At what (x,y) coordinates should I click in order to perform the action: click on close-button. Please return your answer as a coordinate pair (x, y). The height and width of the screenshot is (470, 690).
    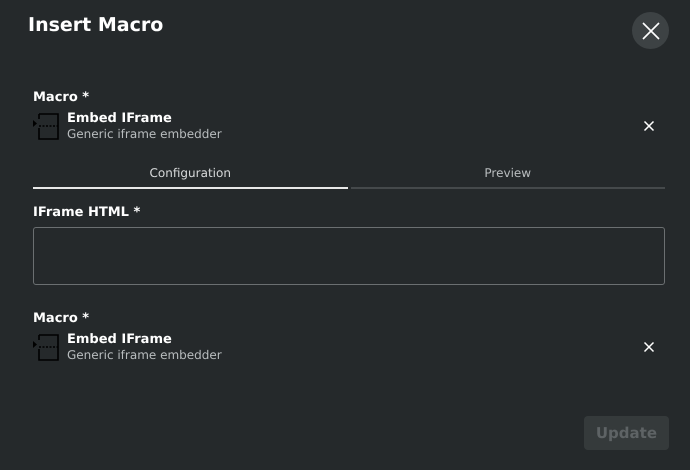
    Looking at the image, I should click on (650, 30).